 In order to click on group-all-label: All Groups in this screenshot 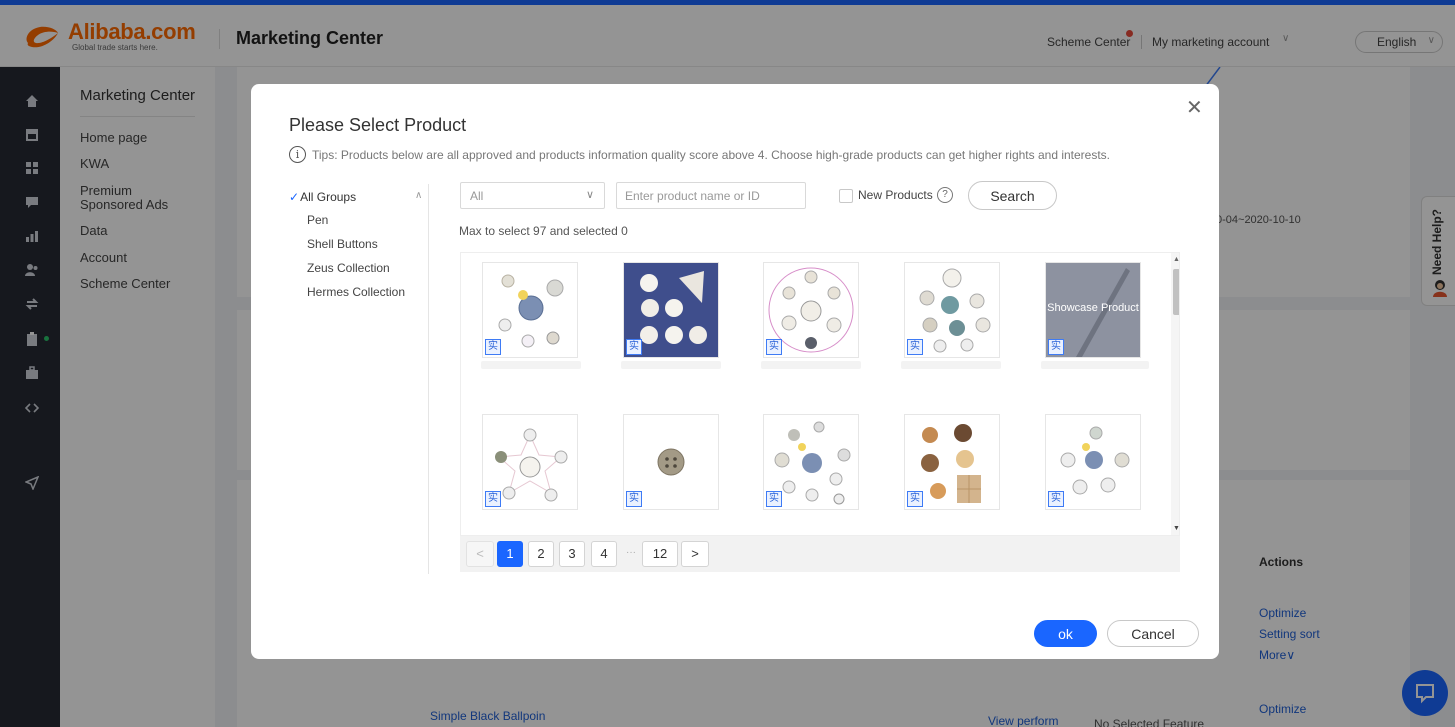, I will do `click(328, 197)`.